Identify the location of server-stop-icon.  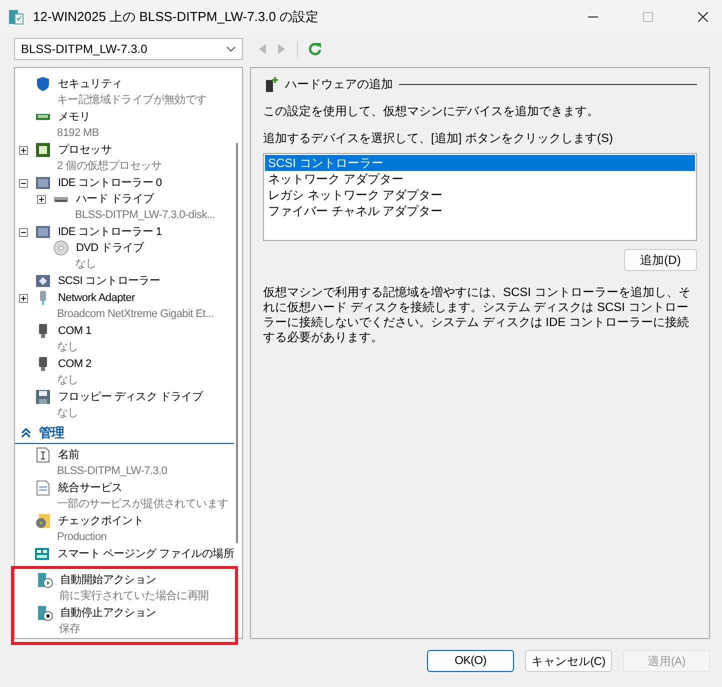
(45, 613).